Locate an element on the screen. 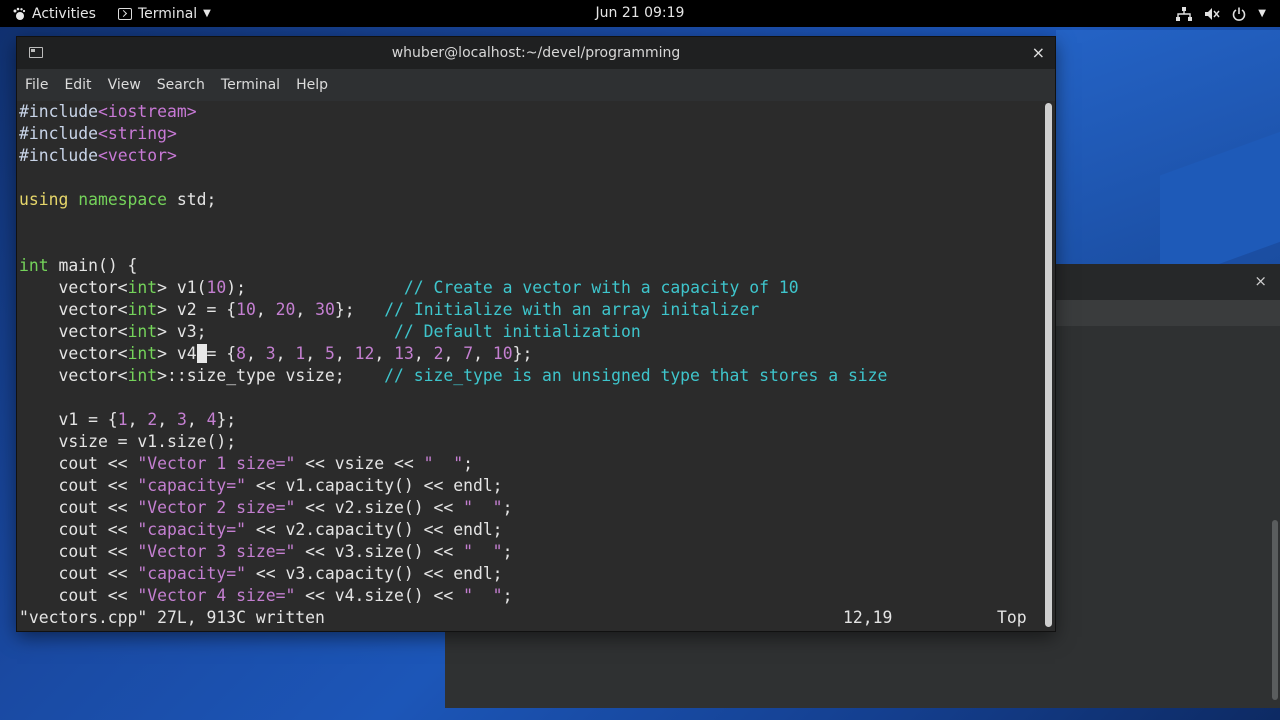 The height and width of the screenshot is (720, 1280). menu-terminal: Terminal is located at coordinates (250, 85).